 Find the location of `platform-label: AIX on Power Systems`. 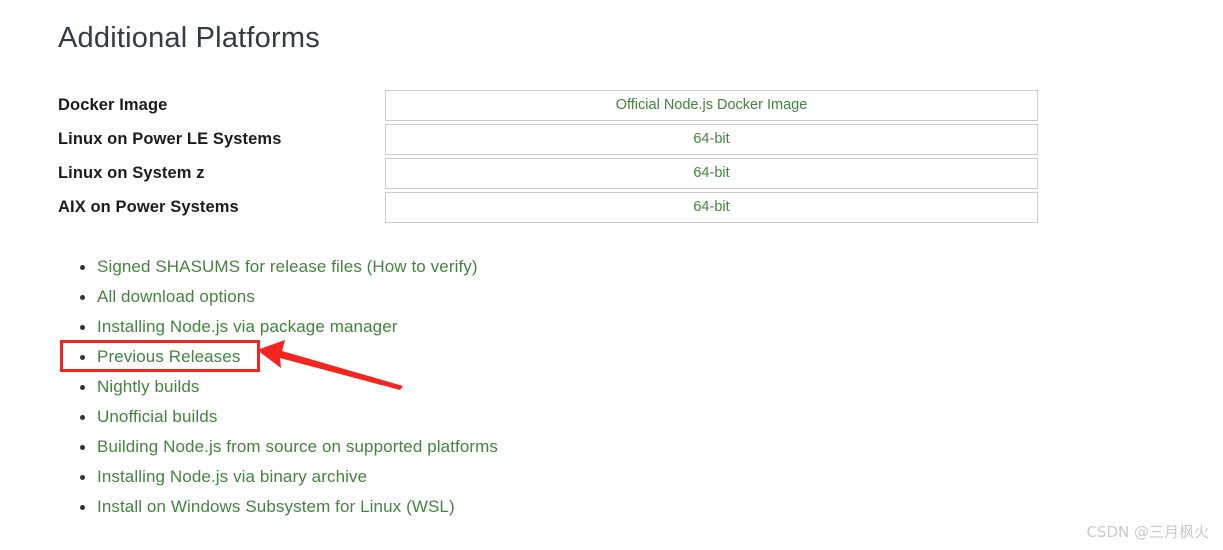

platform-label: AIX on Power Systems is located at coordinates (148, 206).